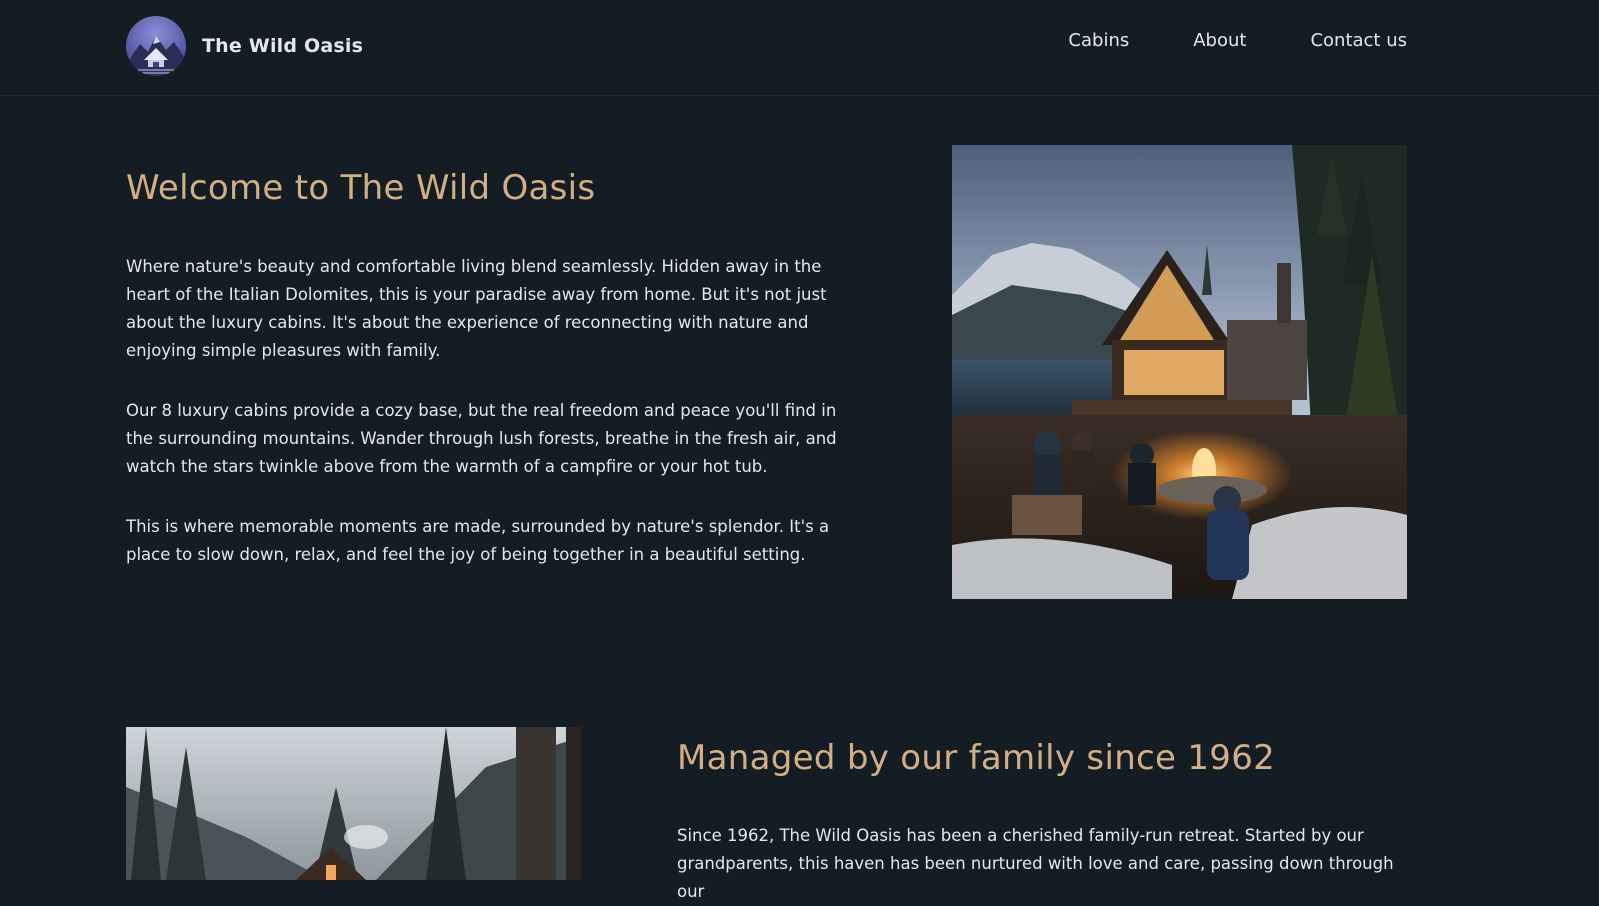 This screenshot has width=1599, height=906. I want to click on intro-title: Welcome to The Wild Oasis, so click(361, 188).